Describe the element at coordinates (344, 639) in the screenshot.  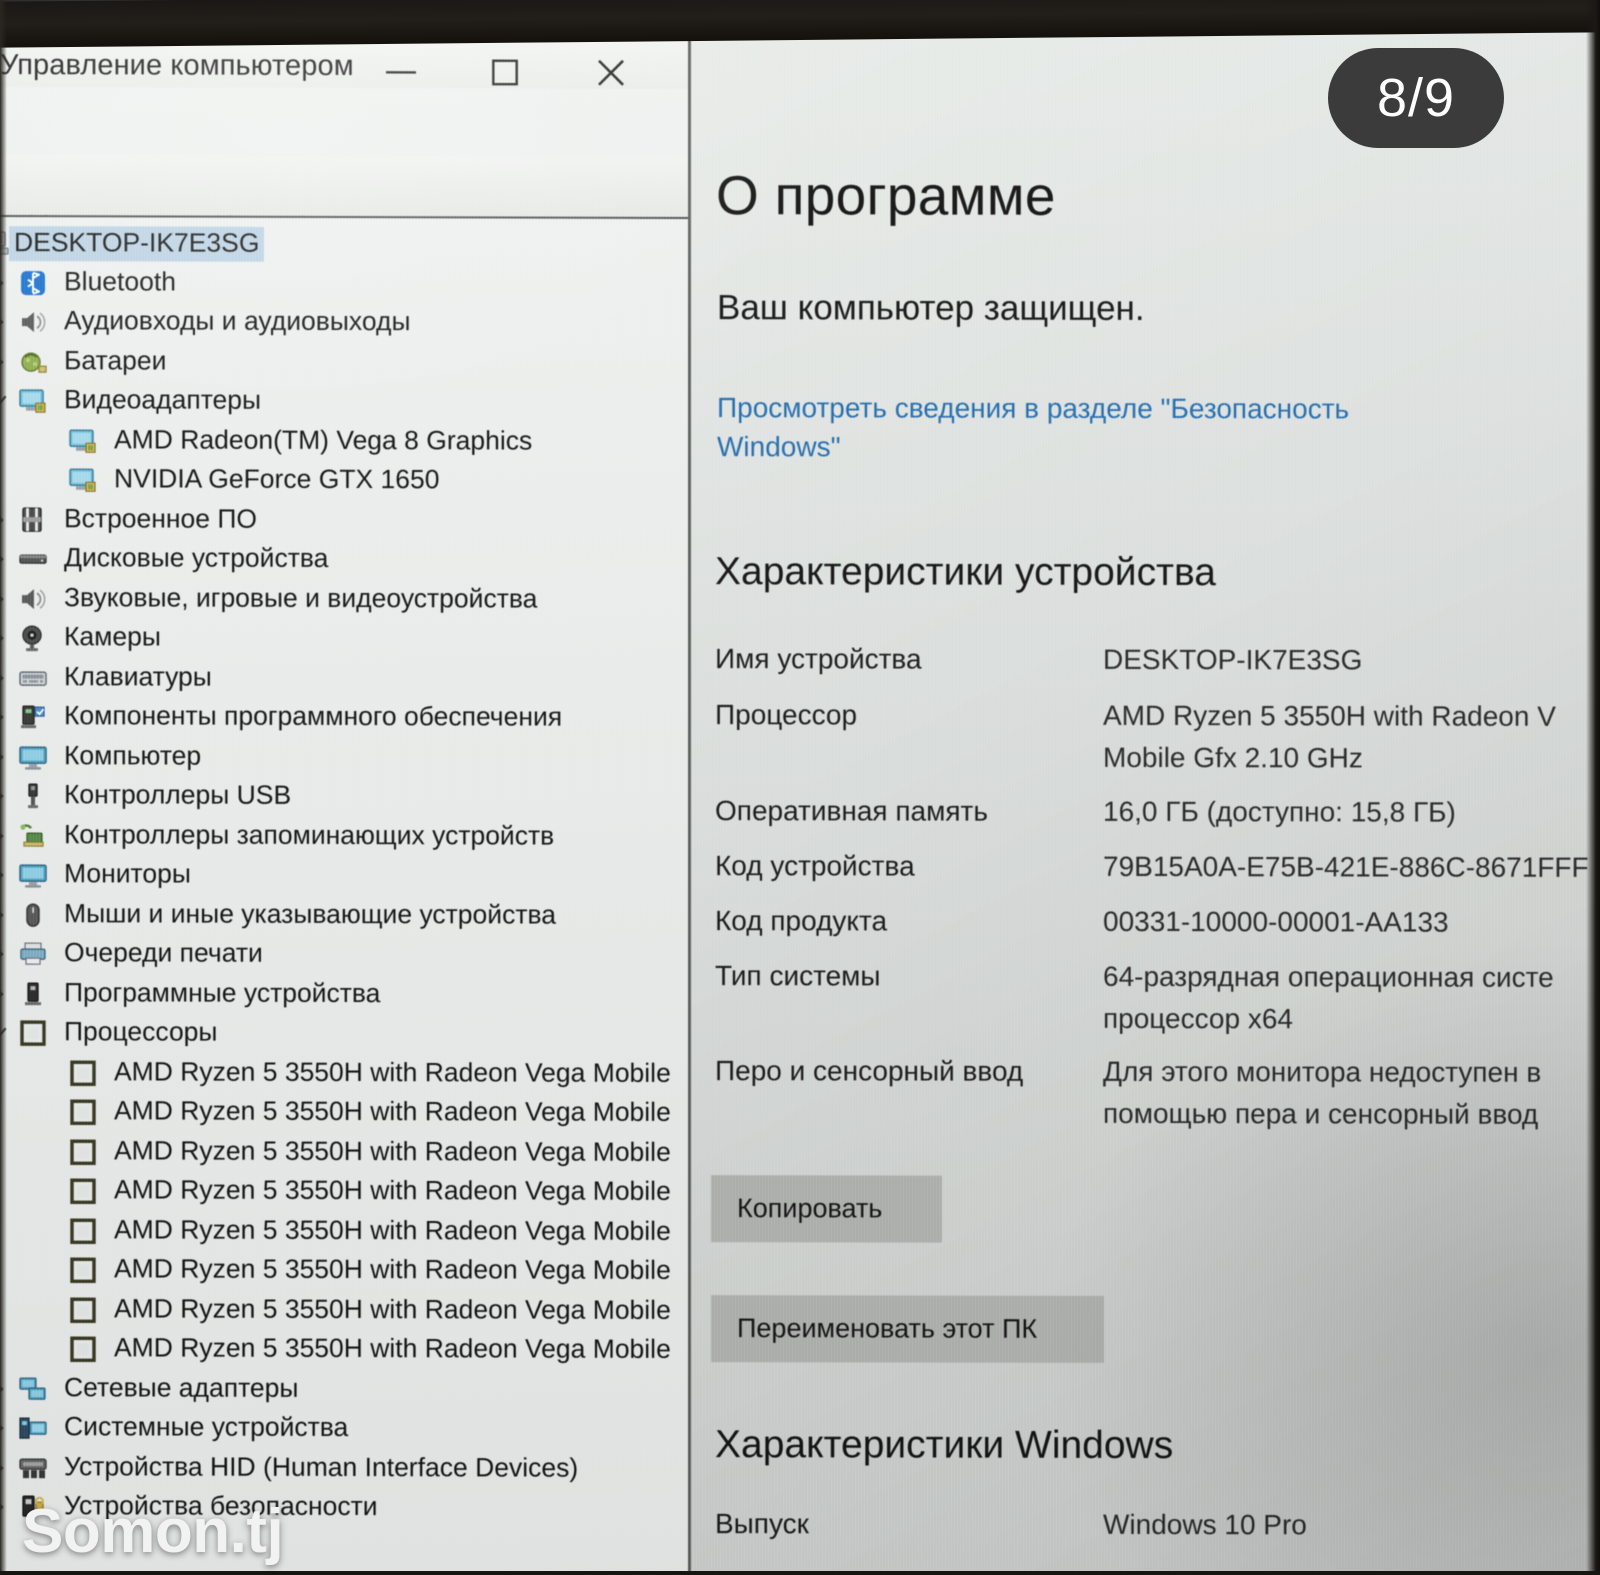
I see `tree-item: Камеры` at that location.